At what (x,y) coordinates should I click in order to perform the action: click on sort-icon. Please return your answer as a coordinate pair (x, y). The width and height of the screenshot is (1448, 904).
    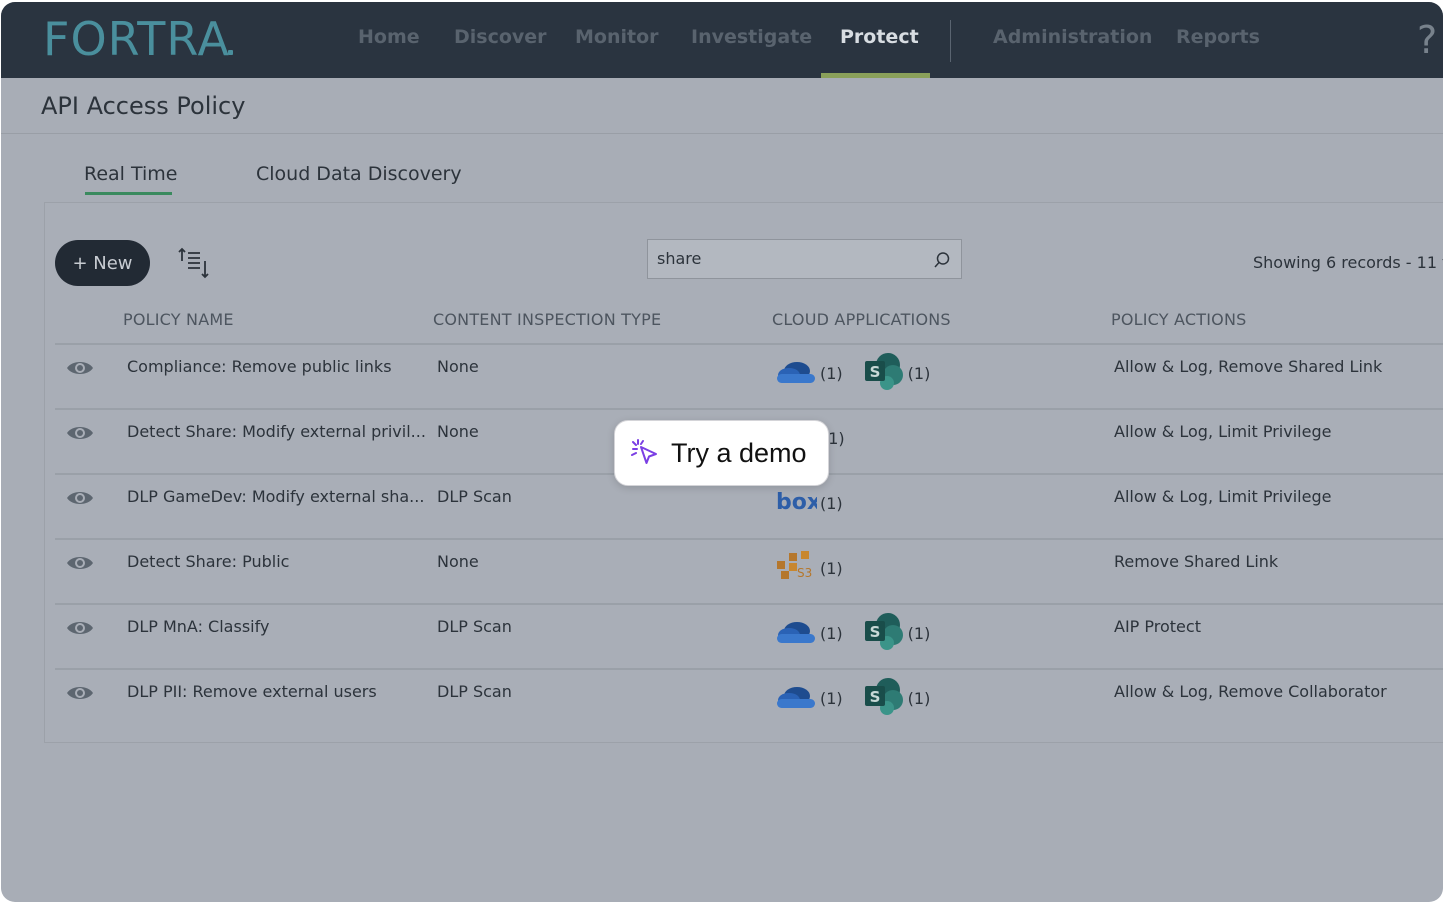
    Looking at the image, I should click on (194, 263).